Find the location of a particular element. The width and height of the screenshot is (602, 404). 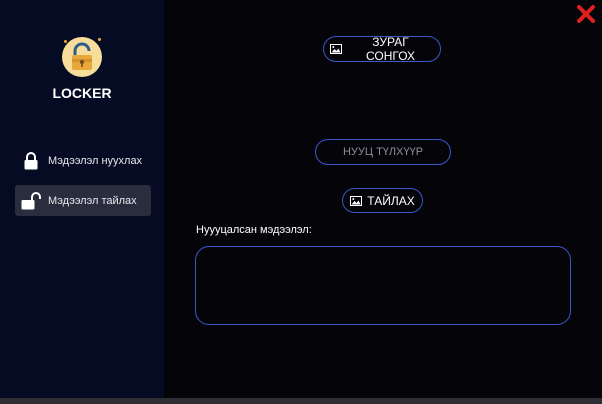

sidebar-item-label: Мэдээлэл тайлах is located at coordinates (92, 200).